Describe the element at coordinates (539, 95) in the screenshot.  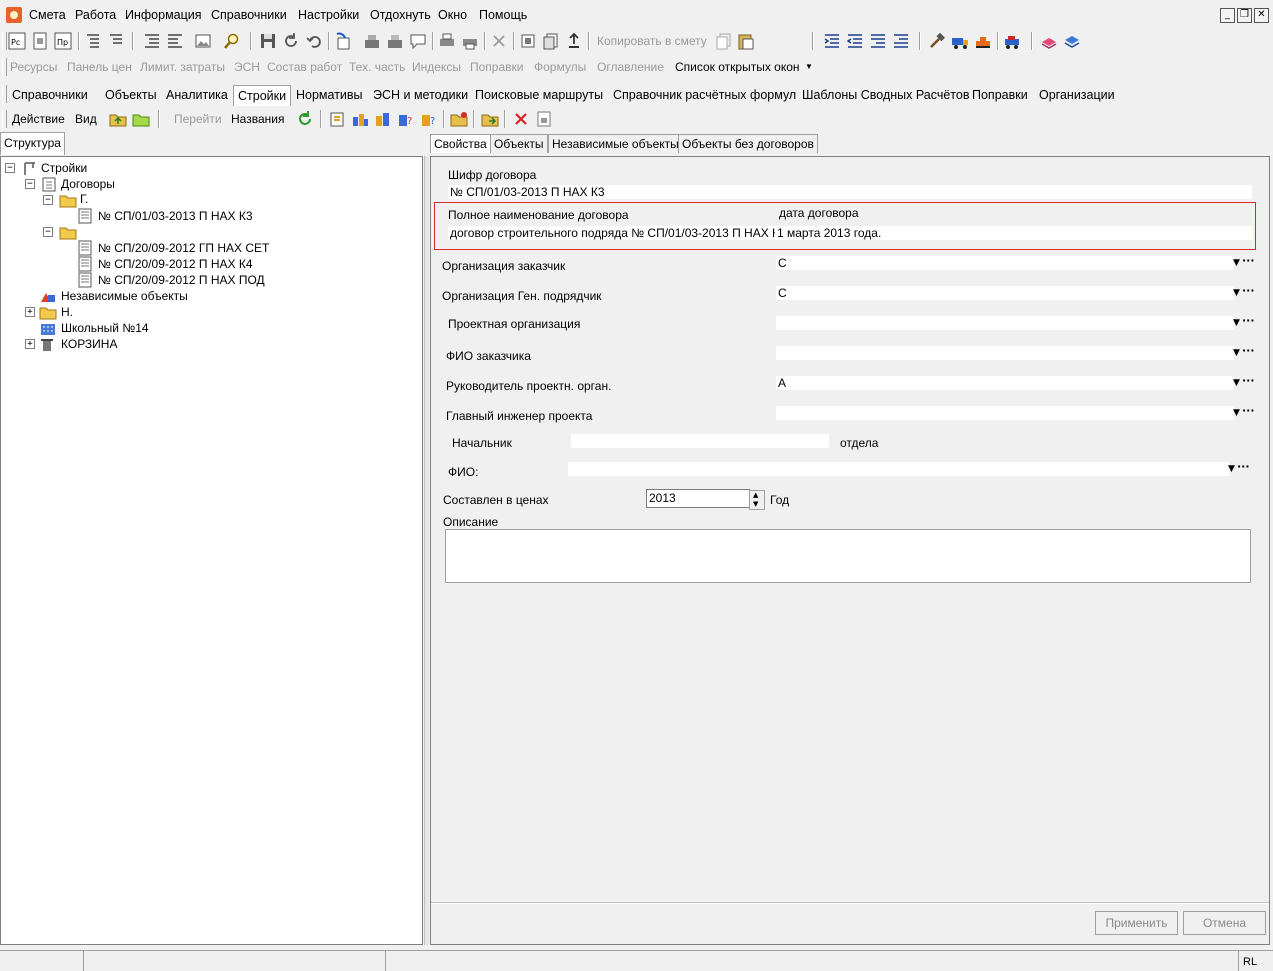
I see `nav-search-routes: Поисковые маршруты` at that location.